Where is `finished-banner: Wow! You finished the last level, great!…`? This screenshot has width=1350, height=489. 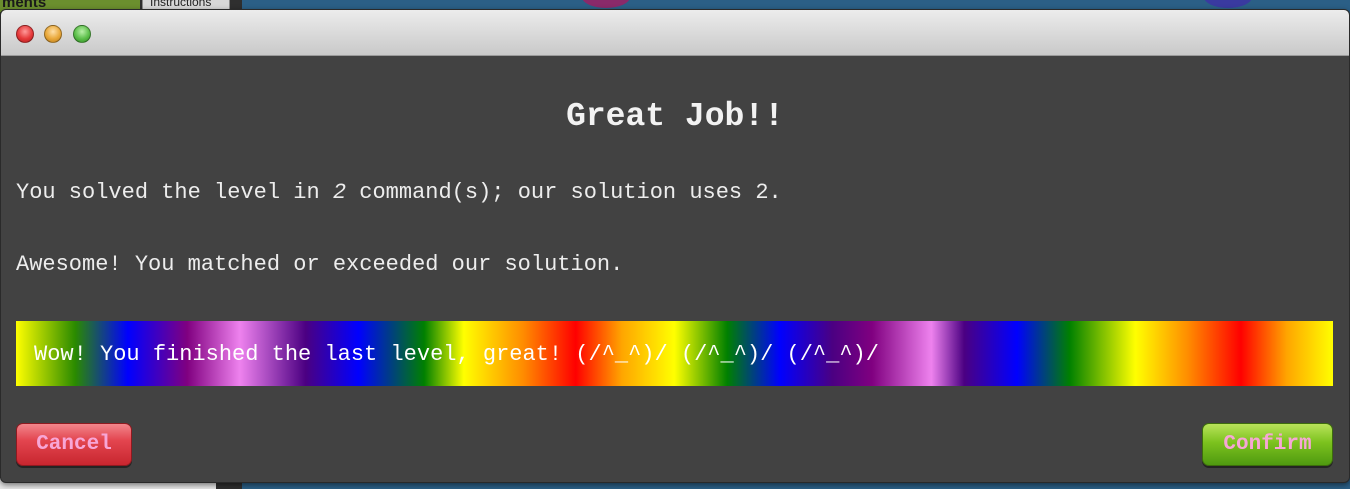
finished-banner: Wow! You finished the last level, great!… is located at coordinates (674, 353).